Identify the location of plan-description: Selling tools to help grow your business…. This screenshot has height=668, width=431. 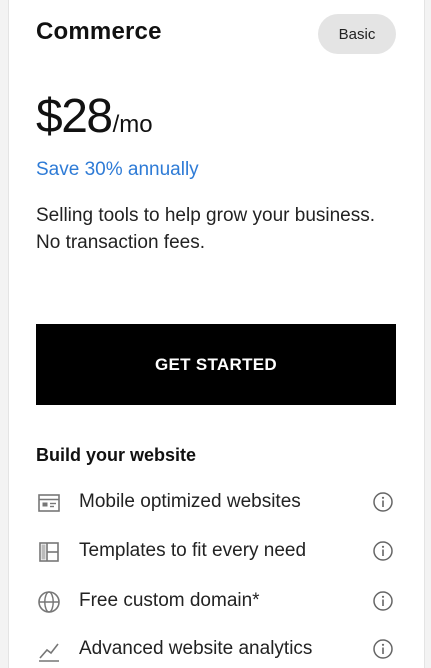
(221, 229).